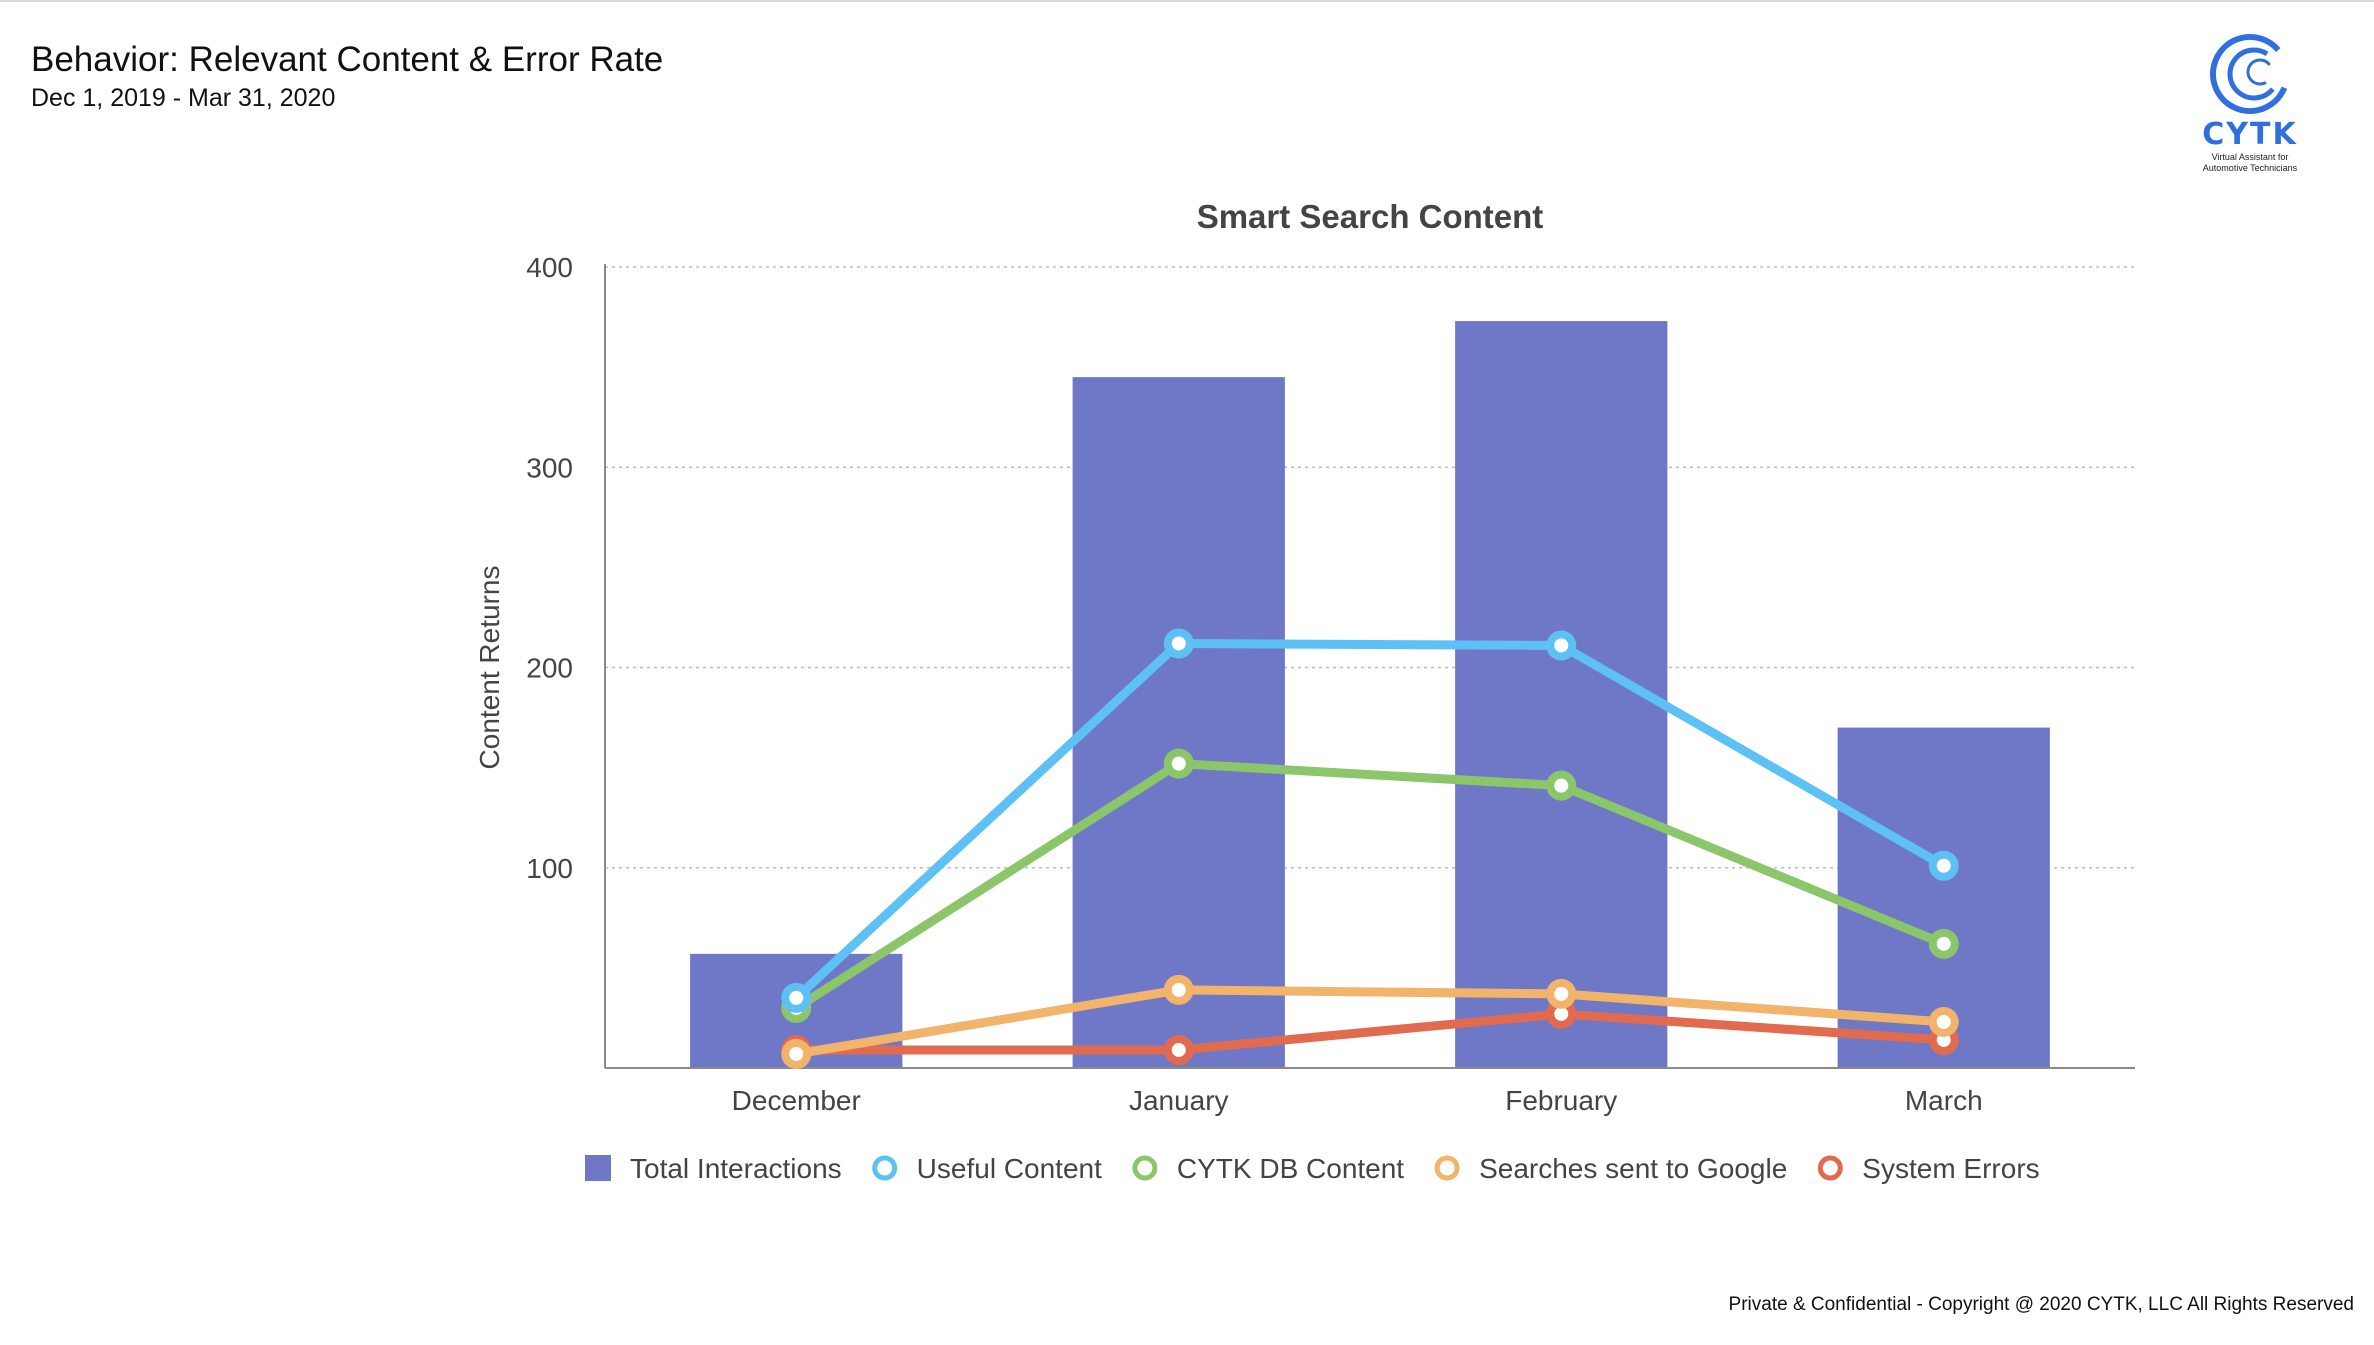  Describe the element at coordinates (1633, 1168) in the screenshot. I see `legend-label-searches-sent-to-google: Searches sent to Google` at that location.